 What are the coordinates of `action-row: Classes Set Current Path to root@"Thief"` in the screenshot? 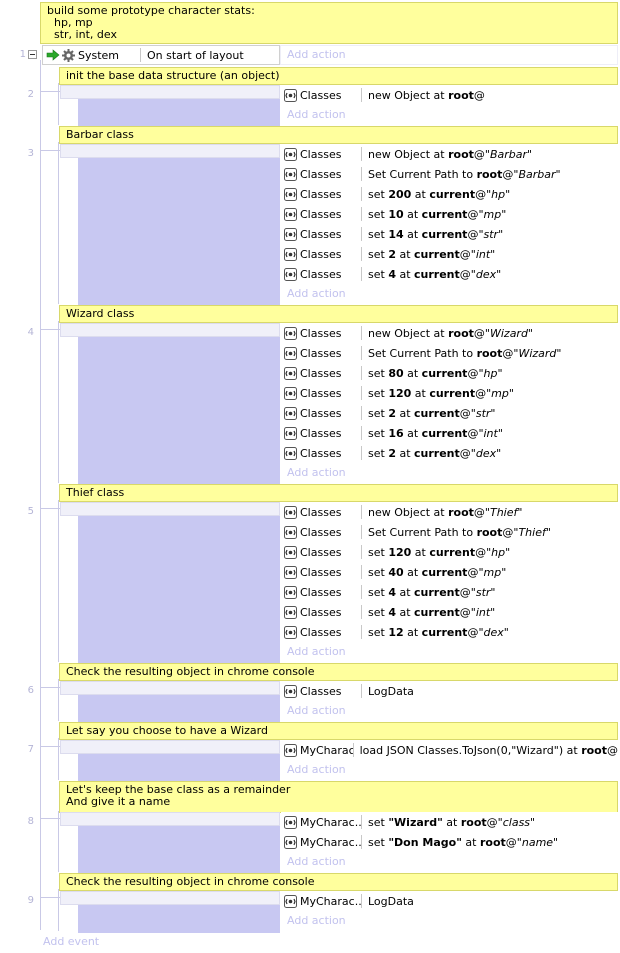 It's located at (449, 532).